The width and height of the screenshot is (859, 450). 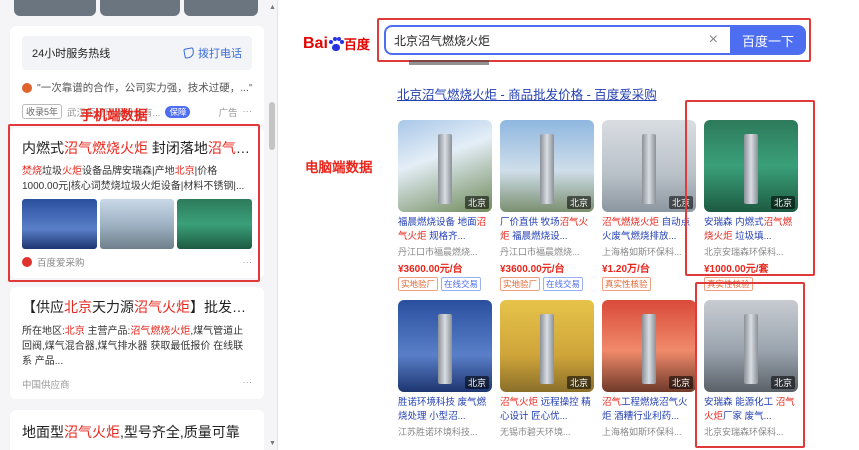 I want to click on phone-icon, so click(x=189, y=53).